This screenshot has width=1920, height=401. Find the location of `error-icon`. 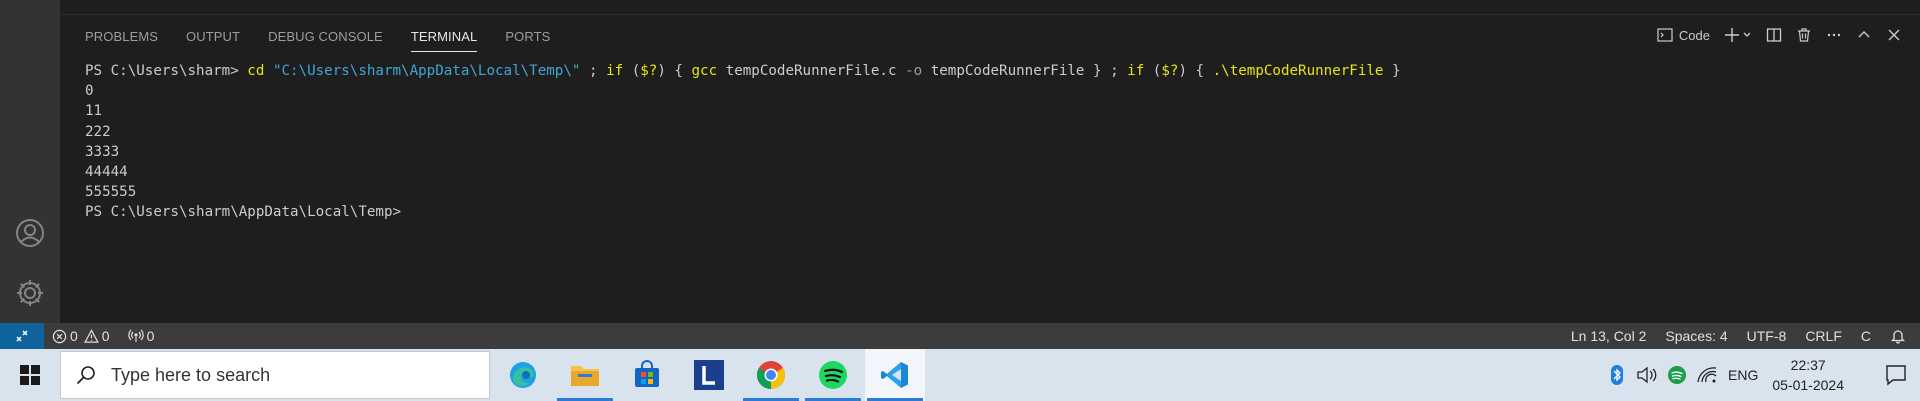

error-icon is located at coordinates (59, 336).